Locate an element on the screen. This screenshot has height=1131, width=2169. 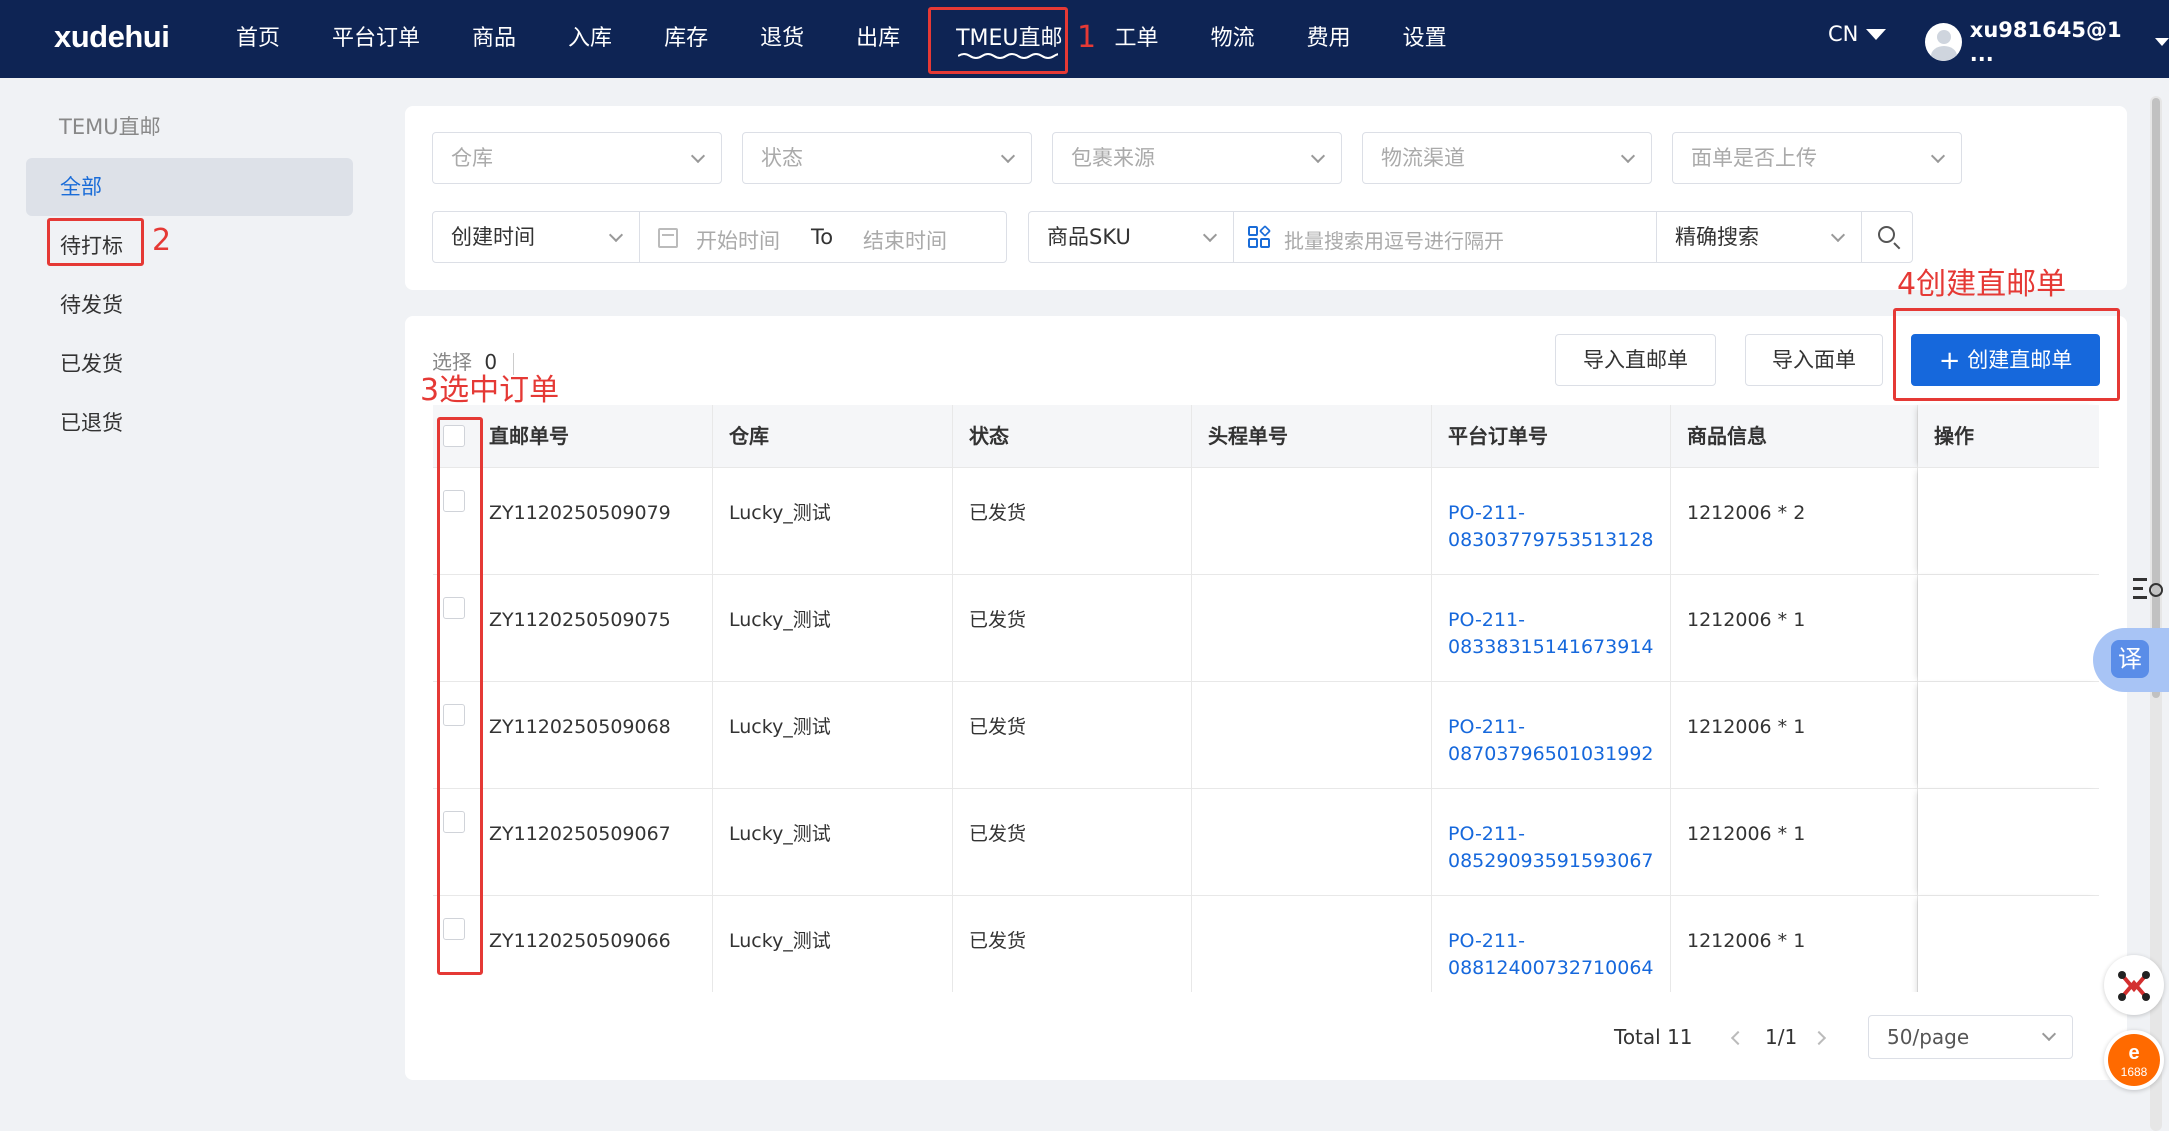
batch-search-placeholder: 批量搜索用逗号进行隔开 is located at coordinates (1394, 241).